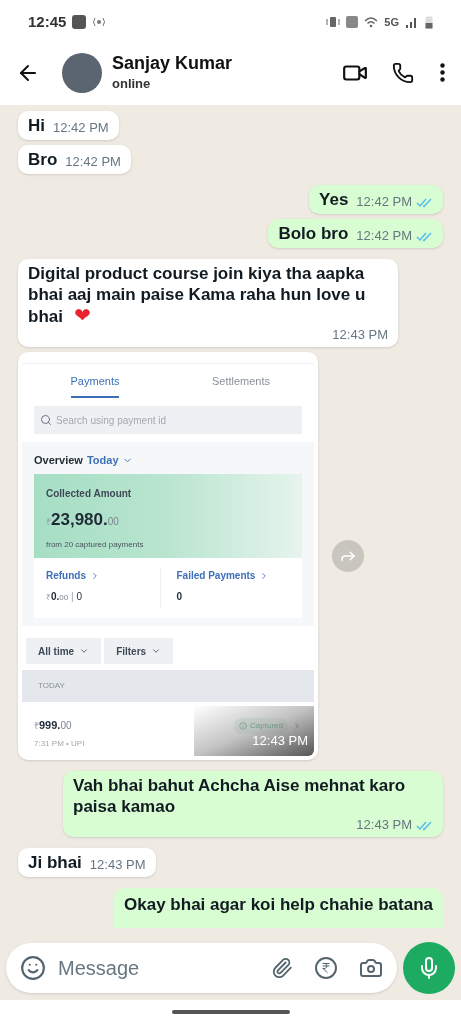  Describe the element at coordinates (64, 651) in the screenshot. I see `filter-dropdown: All time` at that location.